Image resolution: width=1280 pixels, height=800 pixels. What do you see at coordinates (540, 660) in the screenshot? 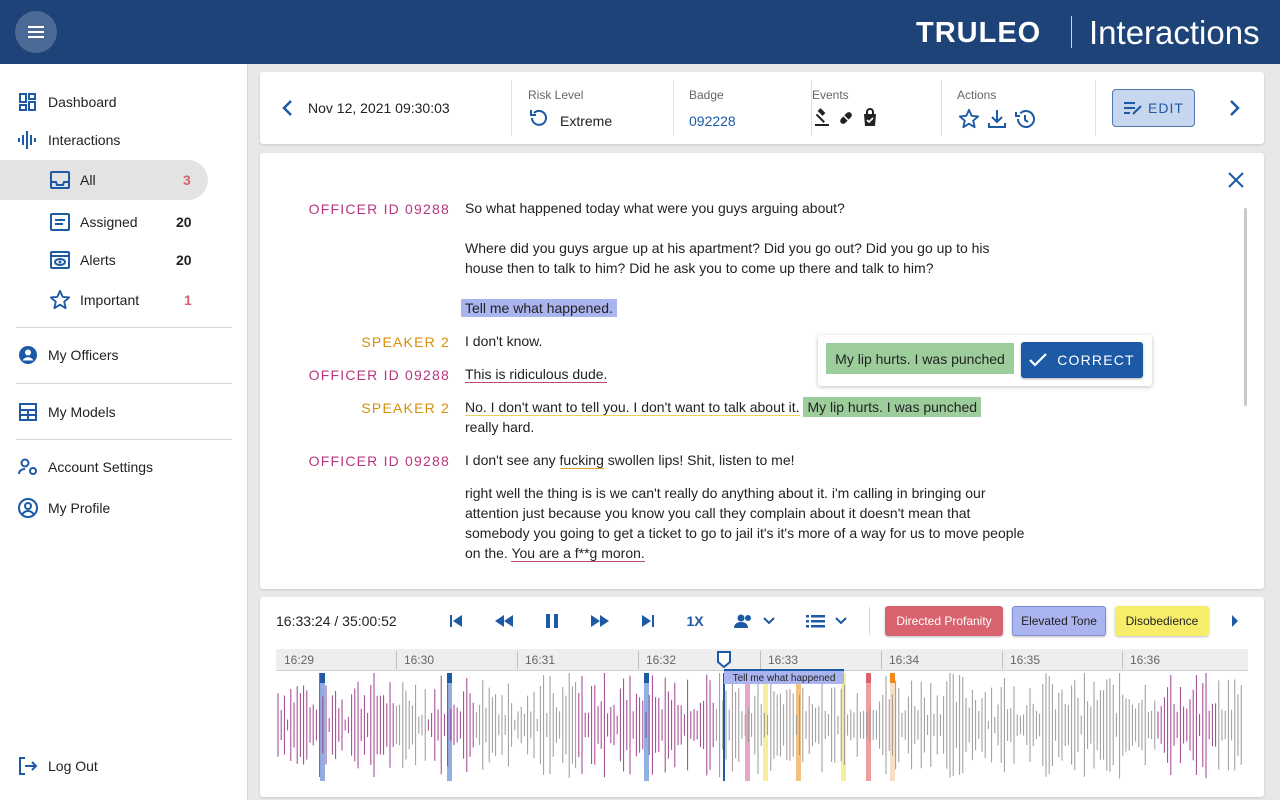
I see `tick-label: 16:31` at bounding box center [540, 660].